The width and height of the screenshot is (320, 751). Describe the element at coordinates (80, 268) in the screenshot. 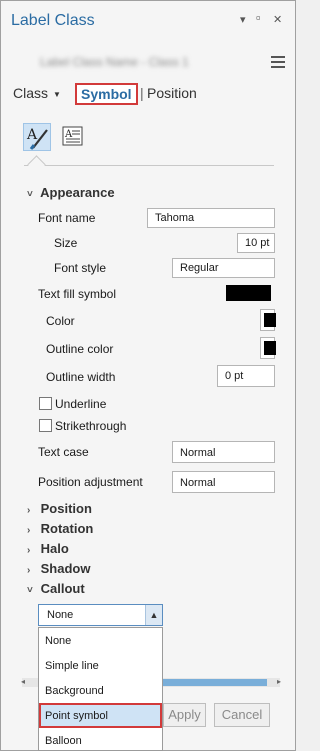

I see `font-style-label: Font style` at that location.